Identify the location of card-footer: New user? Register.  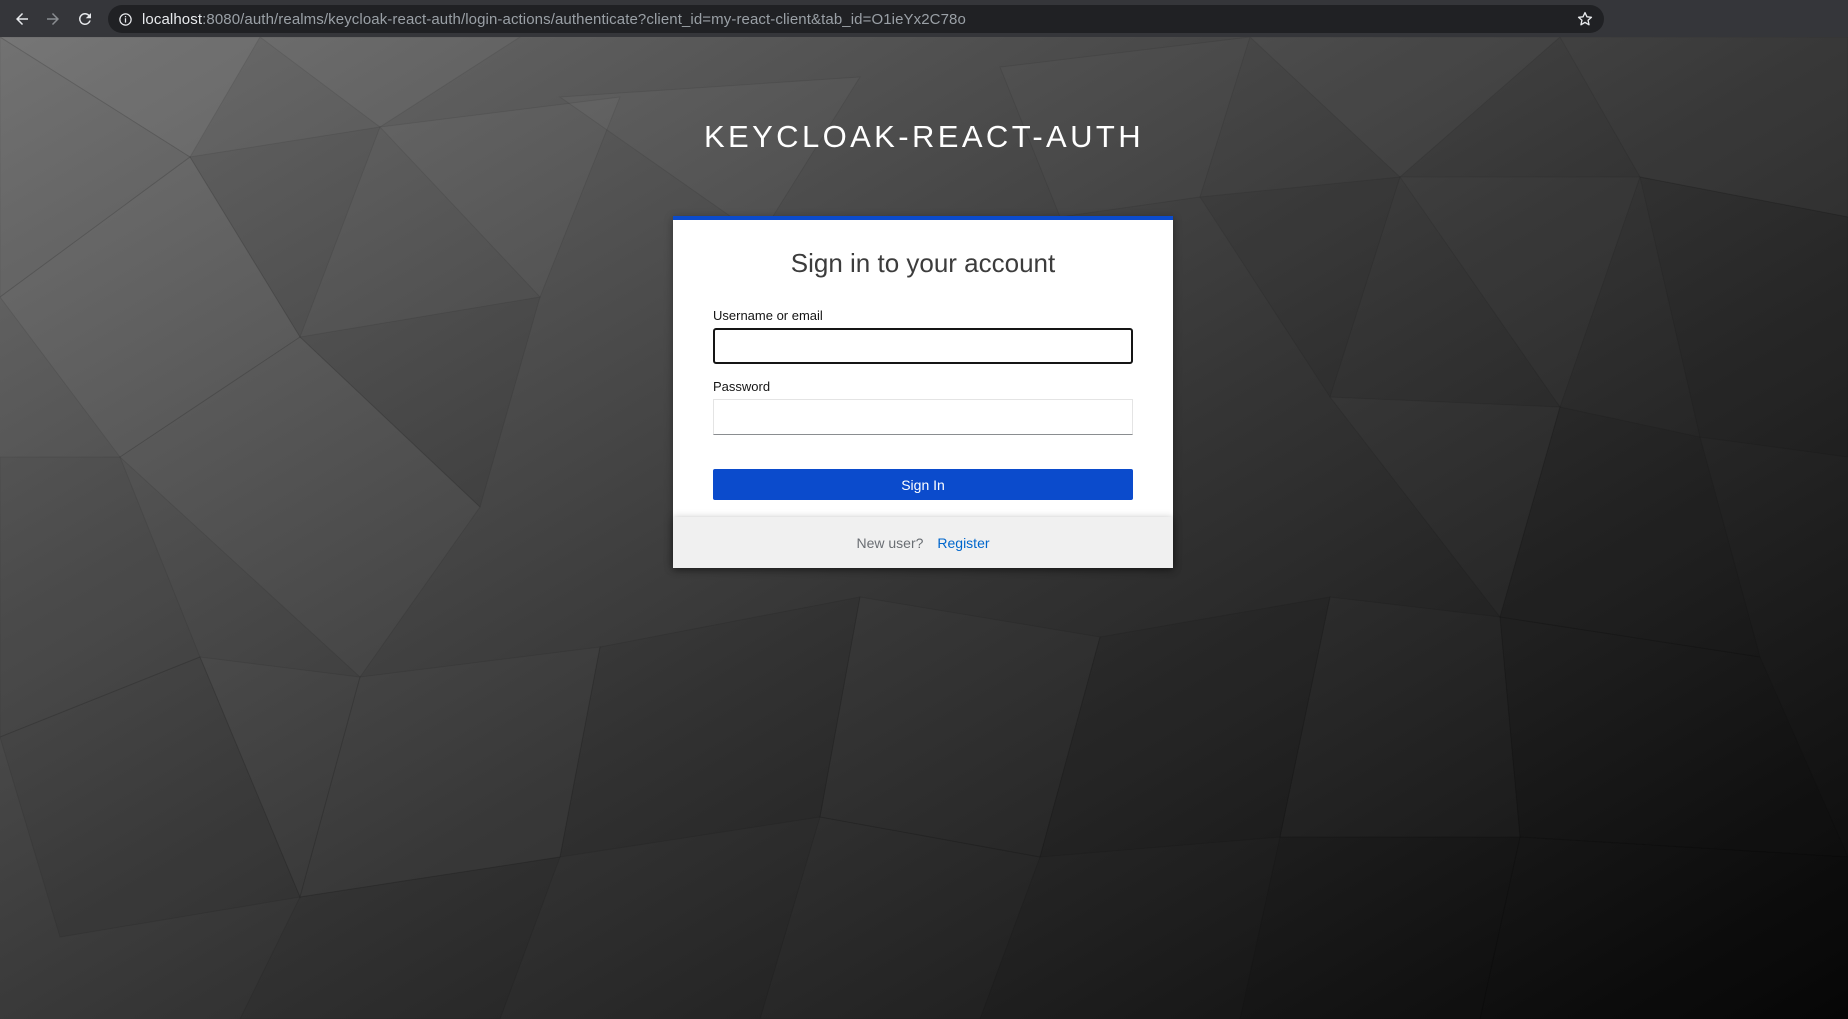
(923, 542).